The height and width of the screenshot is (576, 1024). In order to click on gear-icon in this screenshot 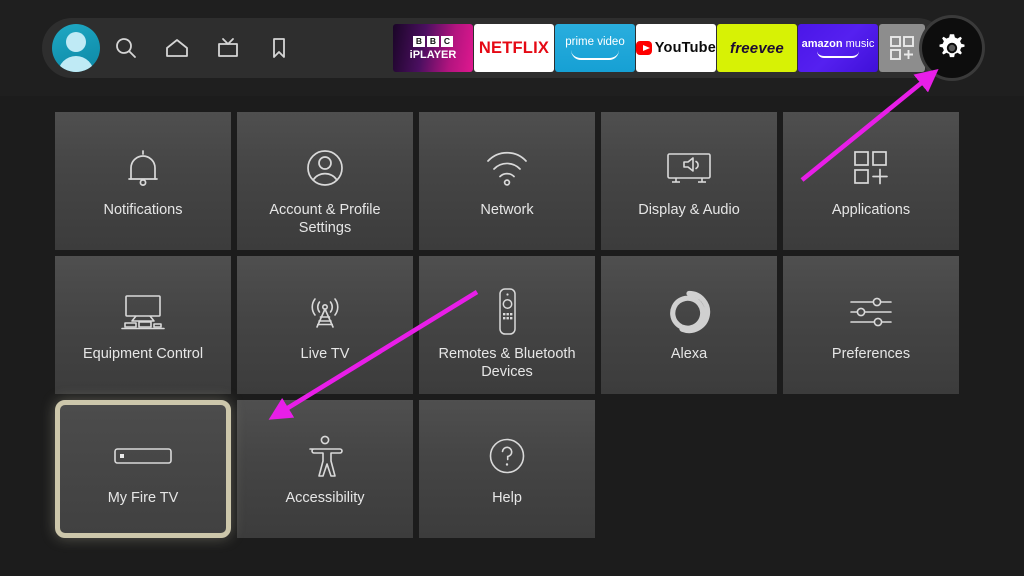, I will do `click(952, 46)`.